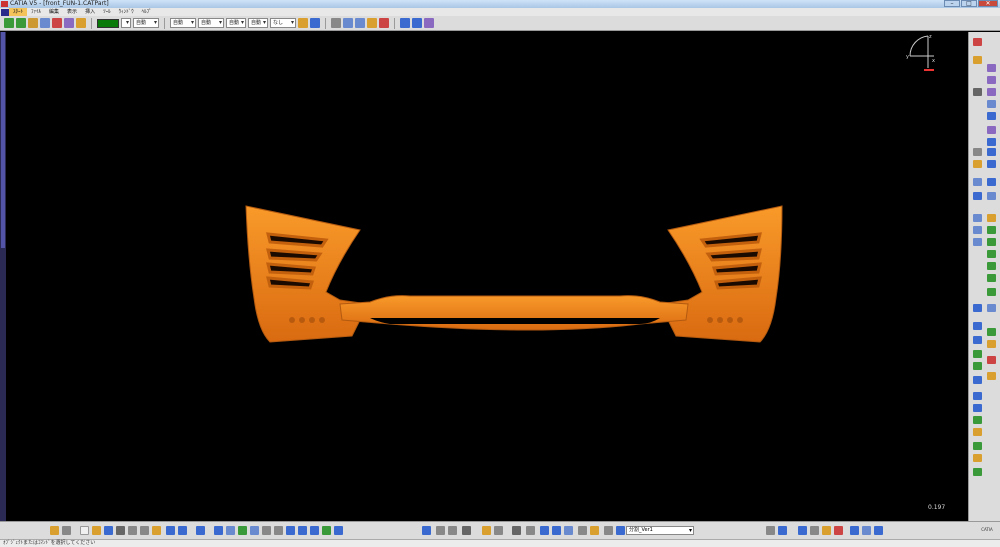  I want to click on translate-icon, so click(977, 230).